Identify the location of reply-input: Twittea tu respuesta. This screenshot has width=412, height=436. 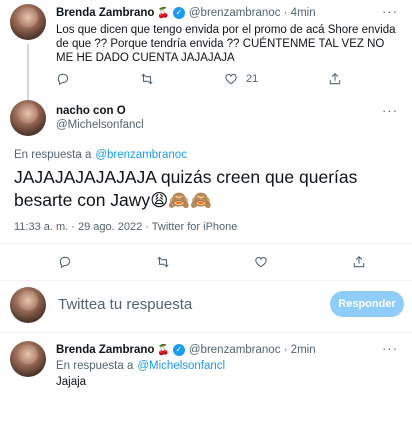
(125, 304).